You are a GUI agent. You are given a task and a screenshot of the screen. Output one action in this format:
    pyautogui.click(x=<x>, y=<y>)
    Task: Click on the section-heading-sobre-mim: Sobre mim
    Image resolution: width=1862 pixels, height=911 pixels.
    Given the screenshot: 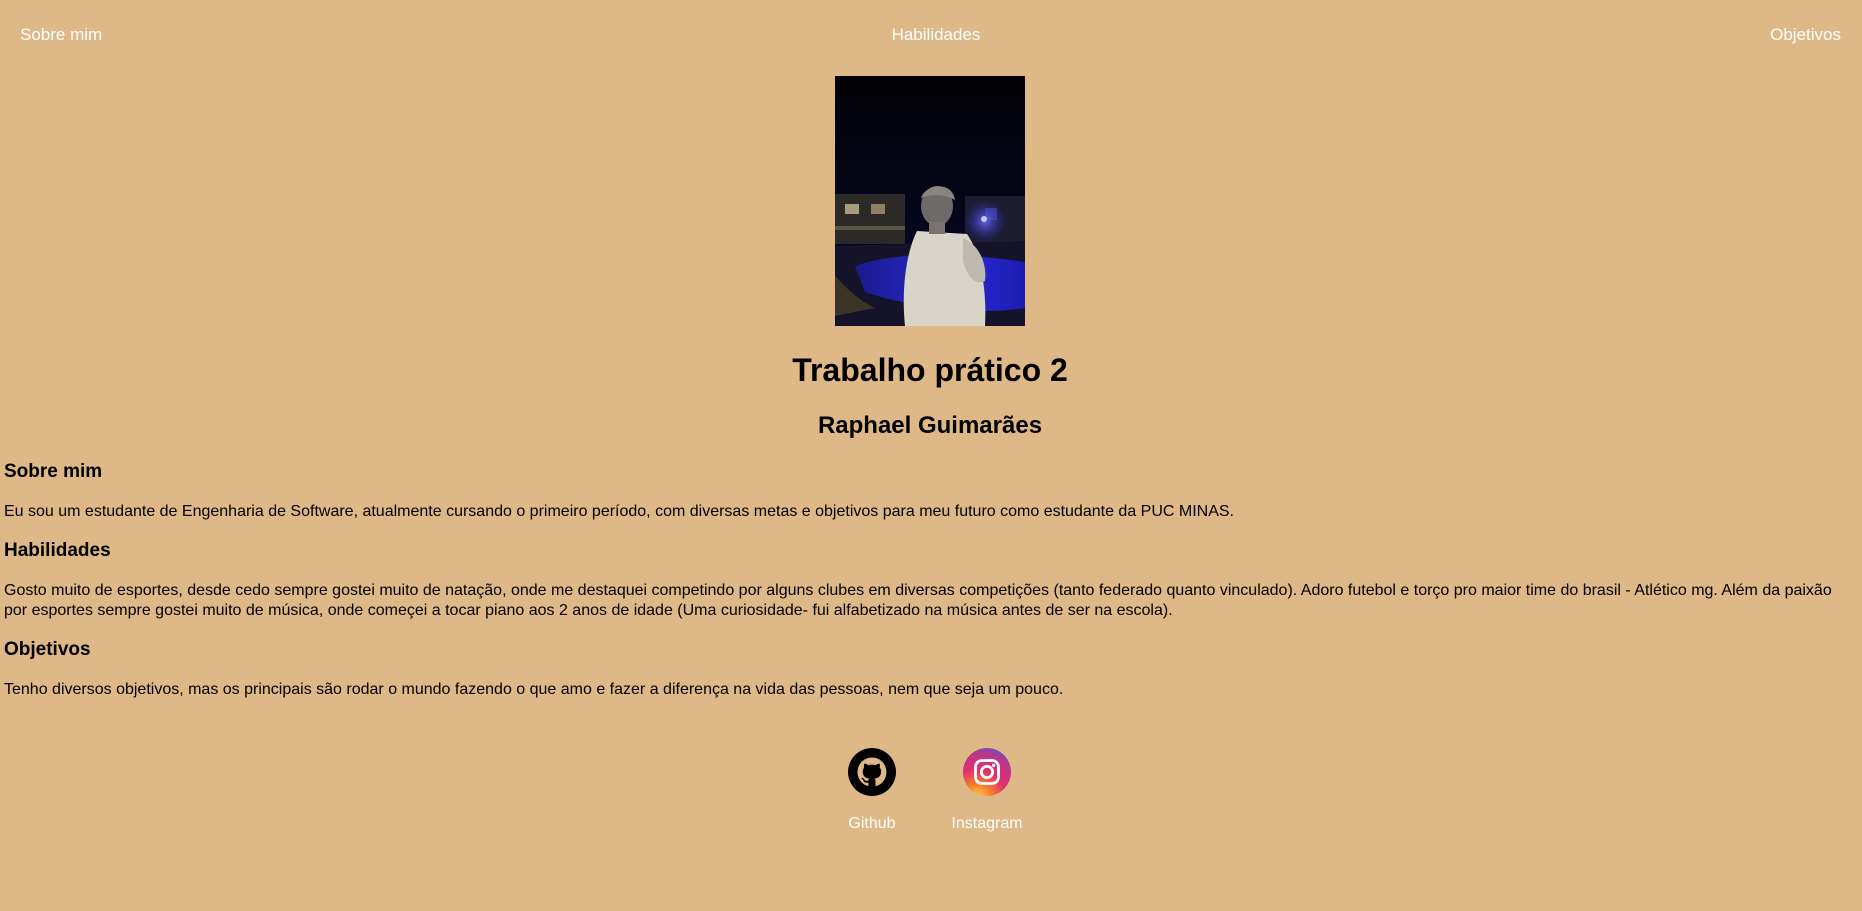 What is the action you would take?
    pyautogui.click(x=53, y=471)
    